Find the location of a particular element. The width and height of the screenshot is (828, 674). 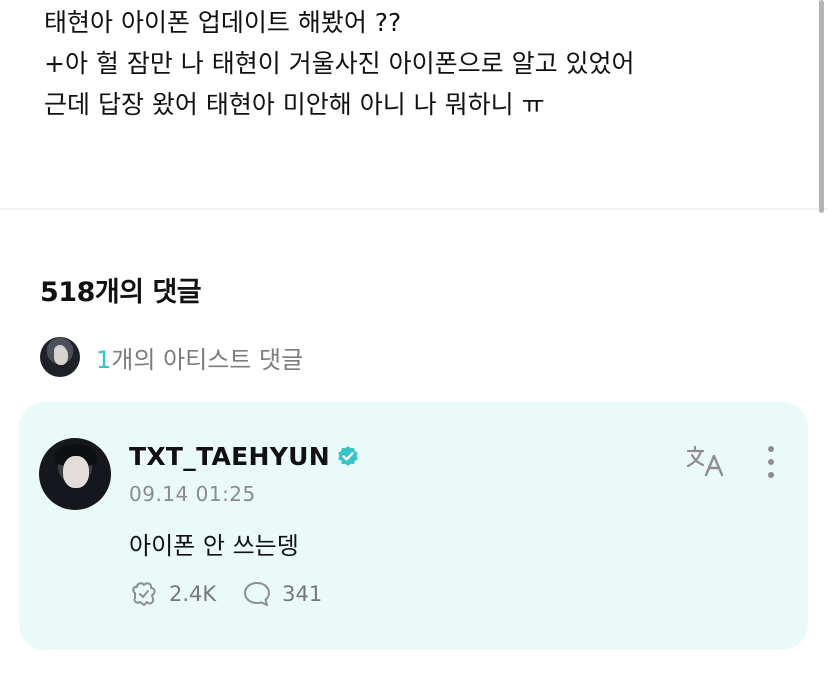

artist-comment-label-text: 개의 아티스트 댓글 is located at coordinates (207, 359).